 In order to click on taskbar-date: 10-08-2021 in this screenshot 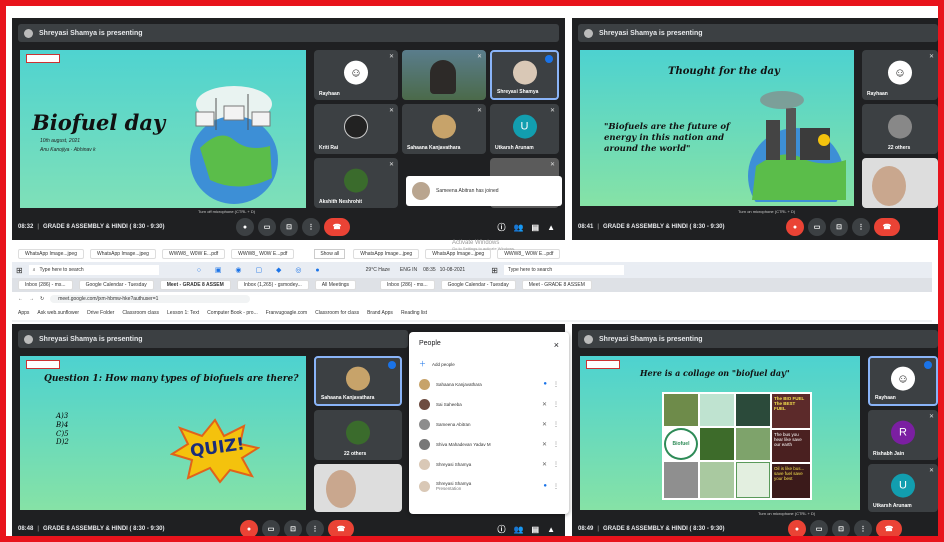, I will do `click(453, 270)`.